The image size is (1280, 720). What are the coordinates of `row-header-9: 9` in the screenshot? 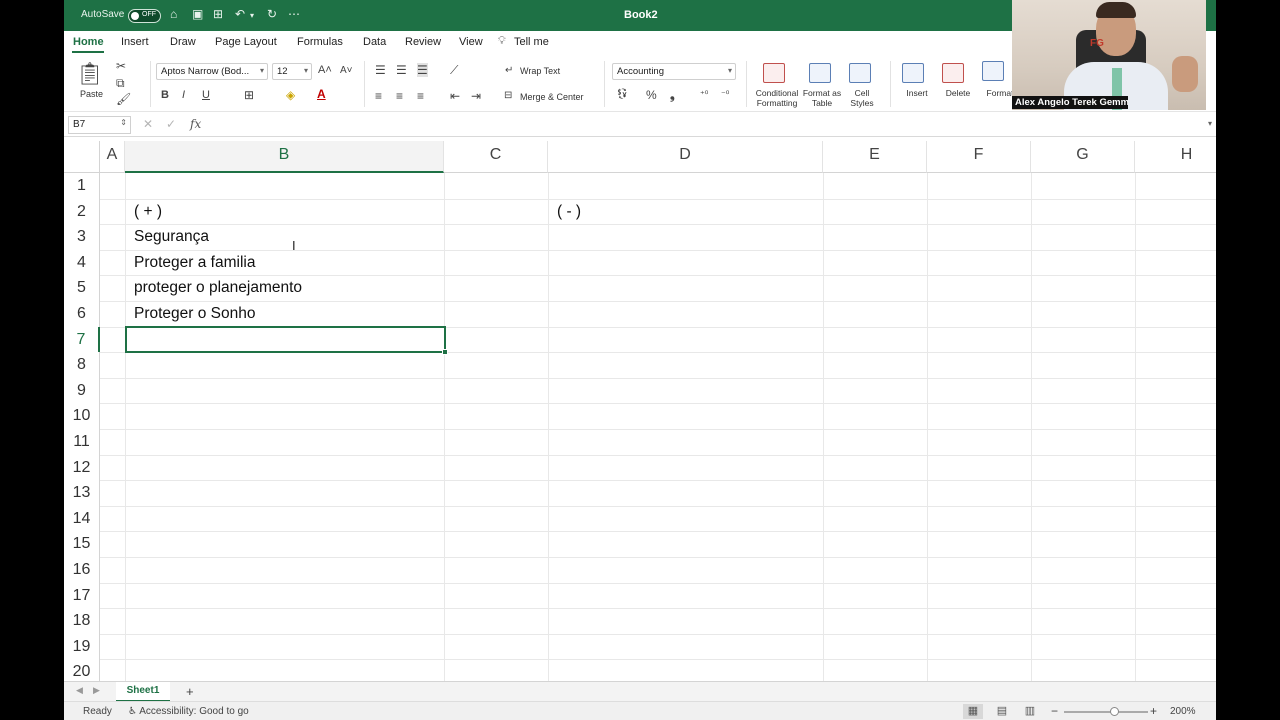 It's located at (82, 390).